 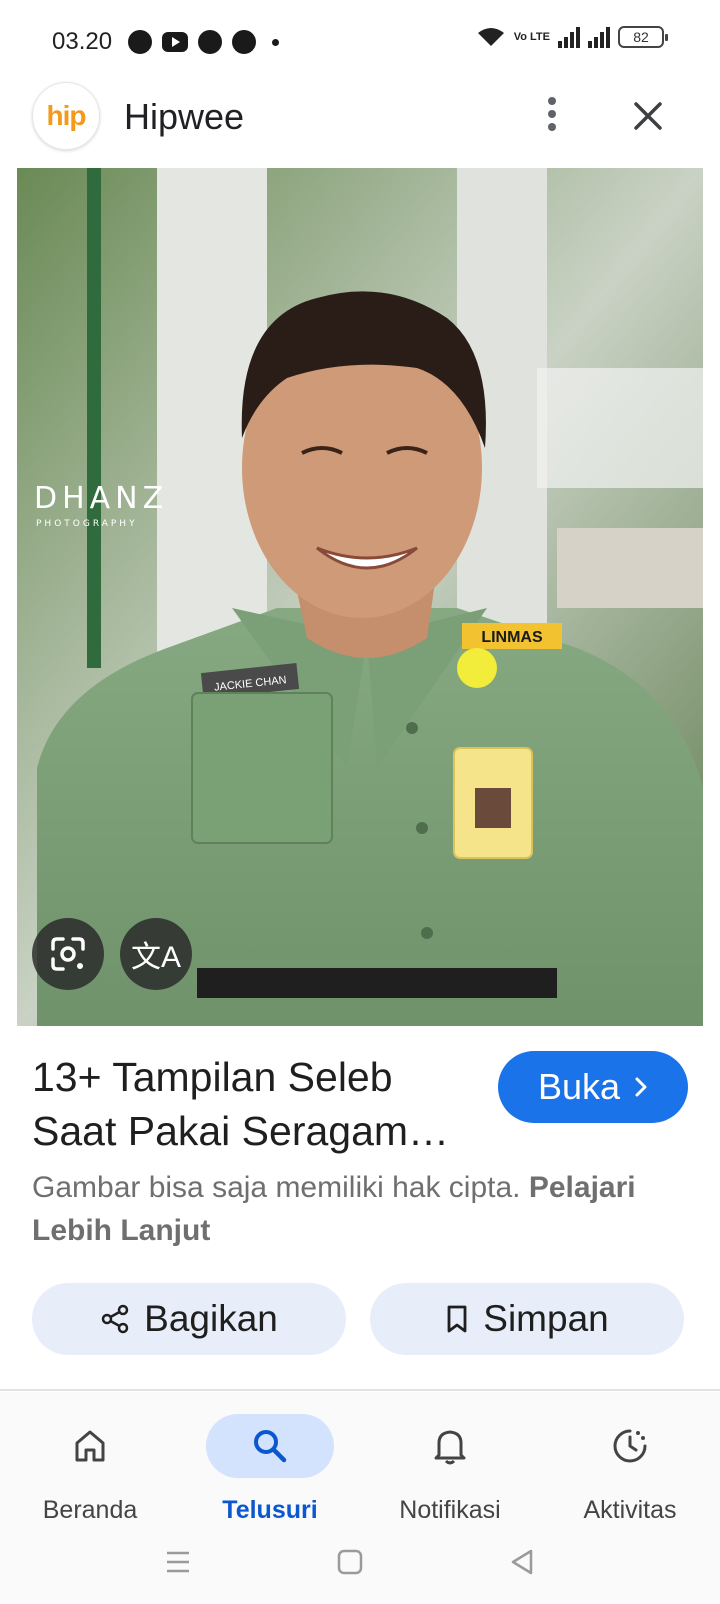 What do you see at coordinates (630, 1510) in the screenshot?
I see `nav-label: Aktivitas` at bounding box center [630, 1510].